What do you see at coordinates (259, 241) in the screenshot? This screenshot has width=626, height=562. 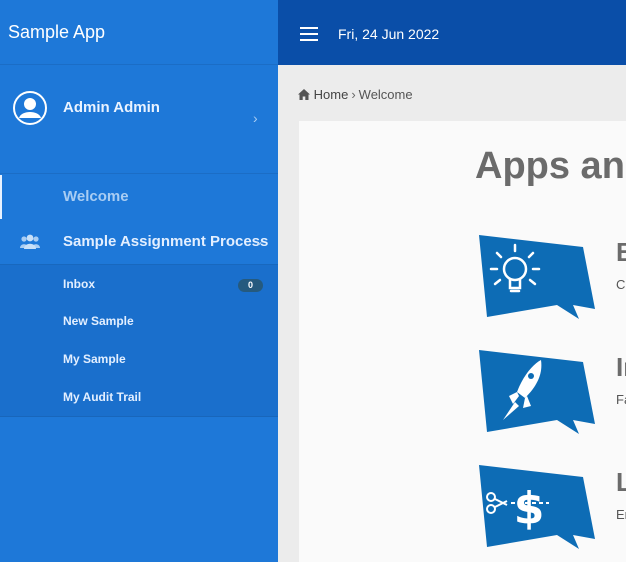 I see `chevron-down-icon: ⌄` at bounding box center [259, 241].